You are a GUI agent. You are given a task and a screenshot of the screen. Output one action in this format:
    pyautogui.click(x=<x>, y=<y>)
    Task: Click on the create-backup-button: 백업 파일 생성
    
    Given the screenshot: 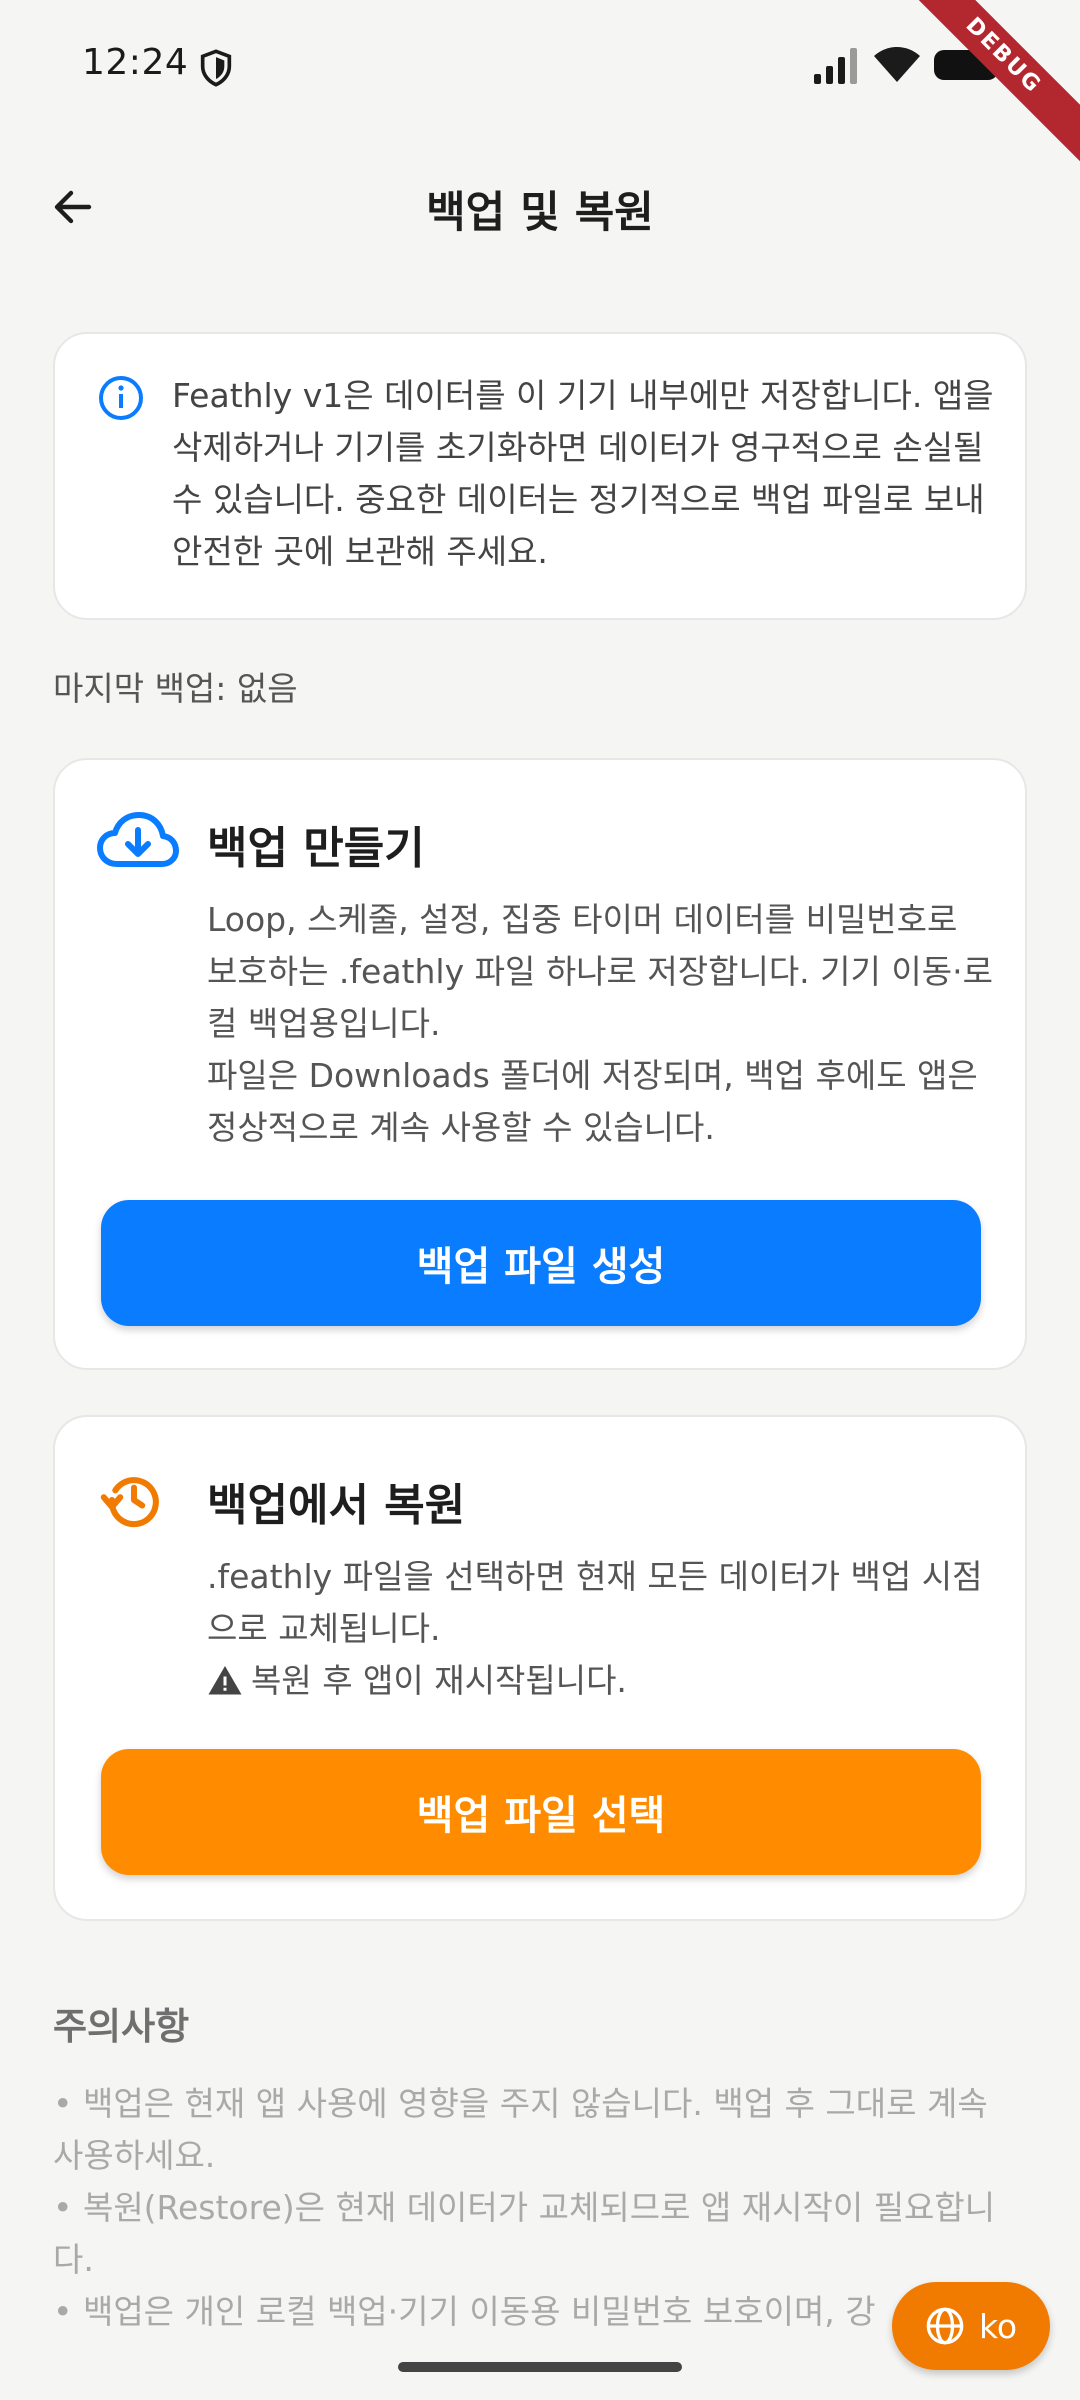 What is the action you would take?
    pyautogui.click(x=541, y=1263)
    